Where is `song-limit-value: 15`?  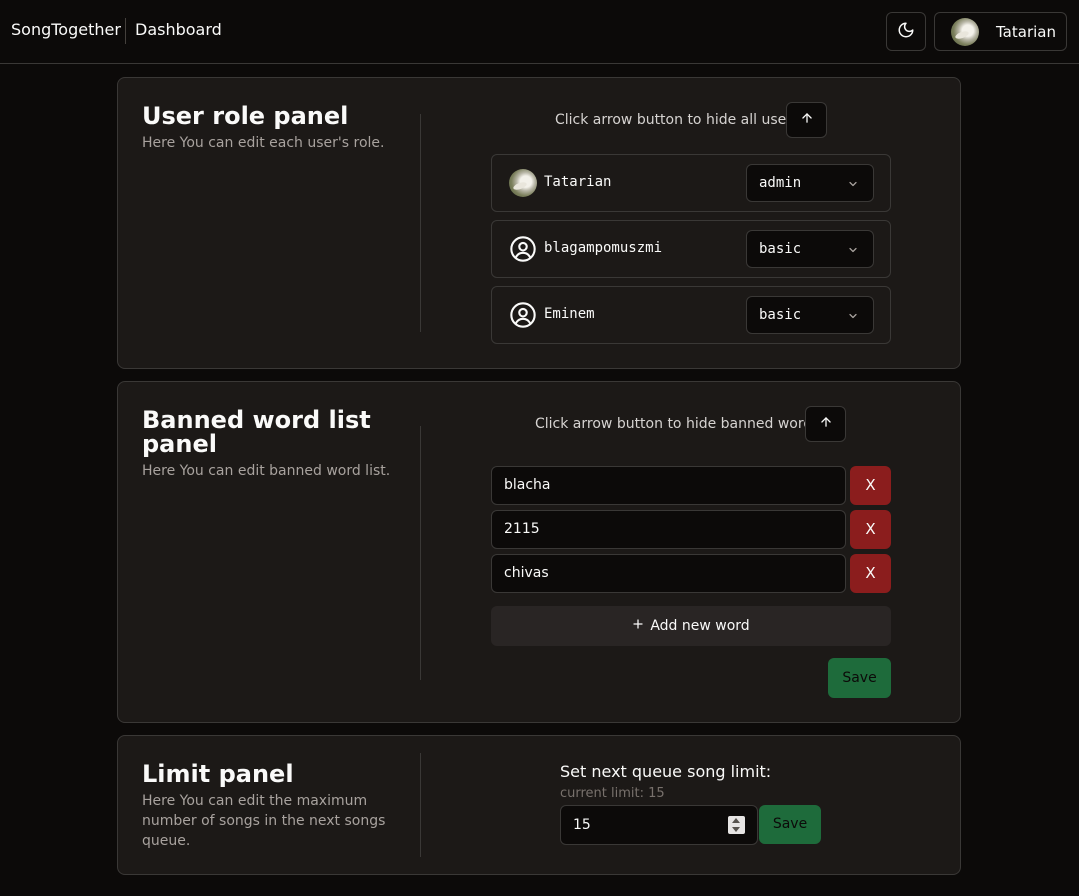
song-limit-value: 15 is located at coordinates (582, 825).